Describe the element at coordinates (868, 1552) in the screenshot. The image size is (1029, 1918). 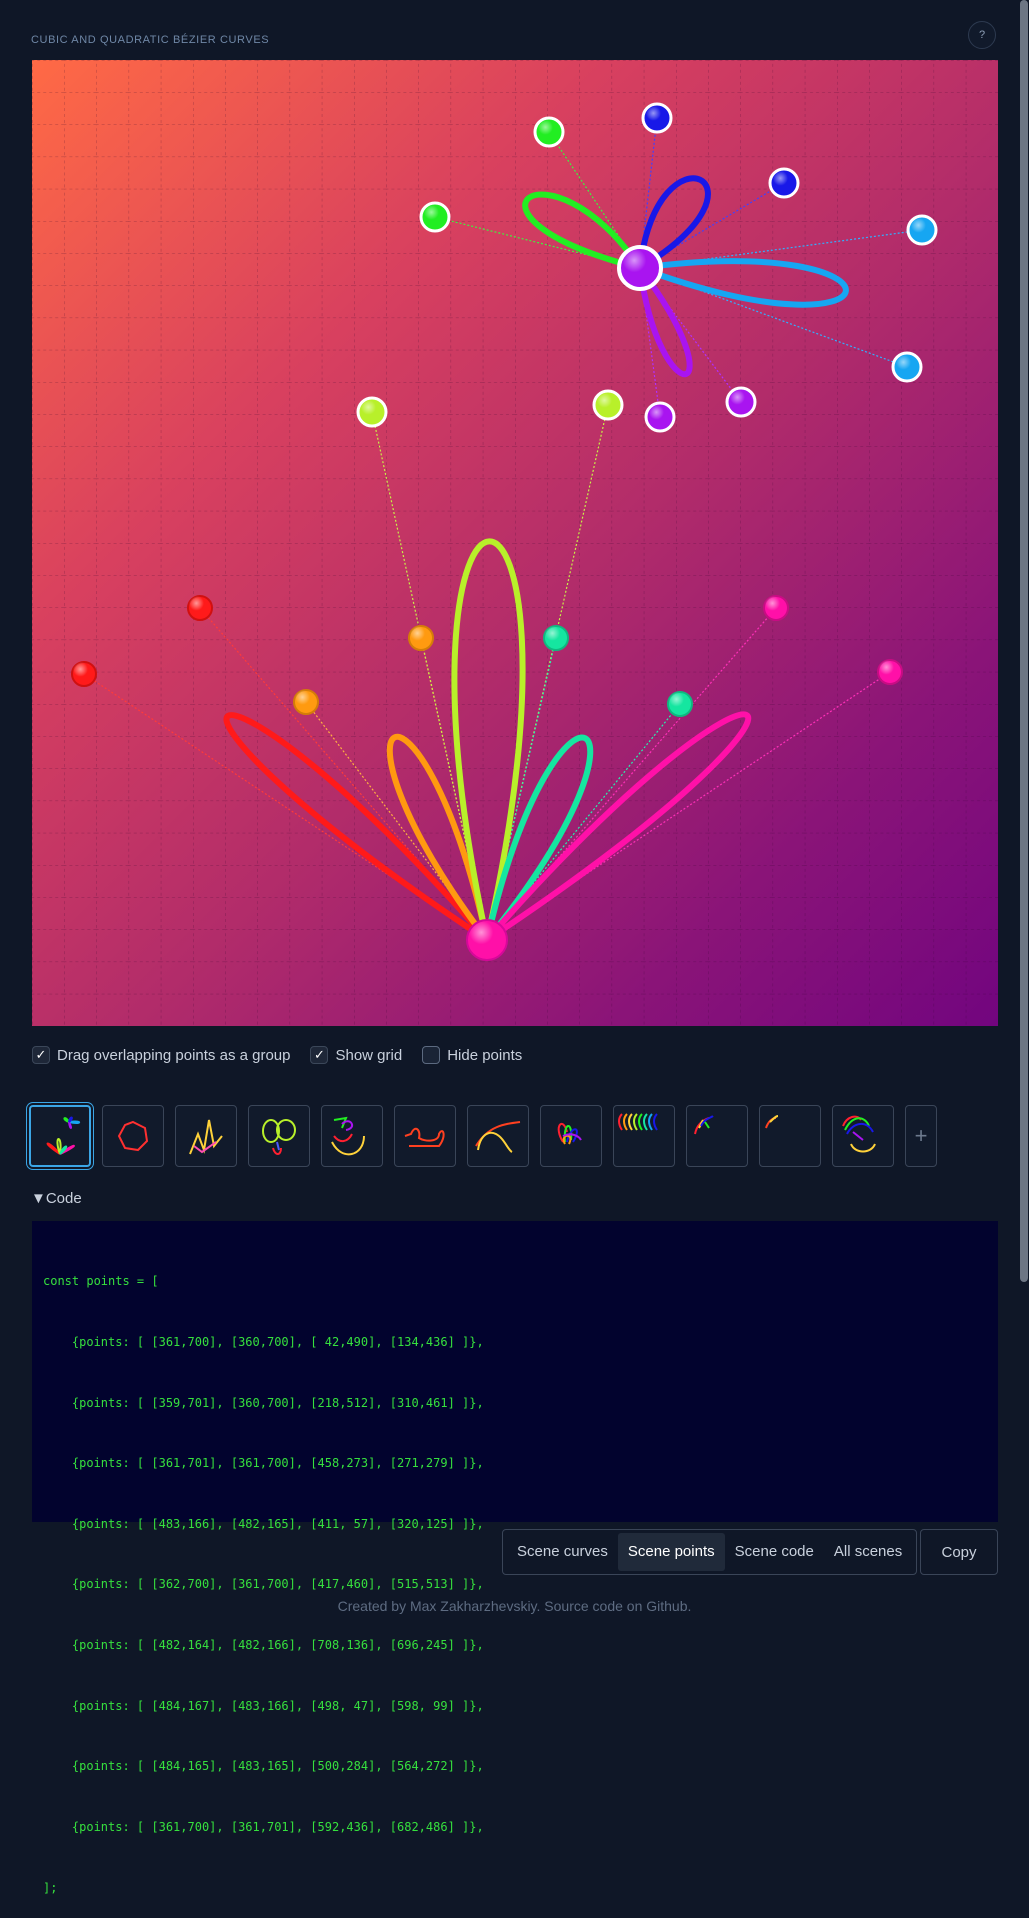
I see `tab-all-scenes: All scenes` at that location.